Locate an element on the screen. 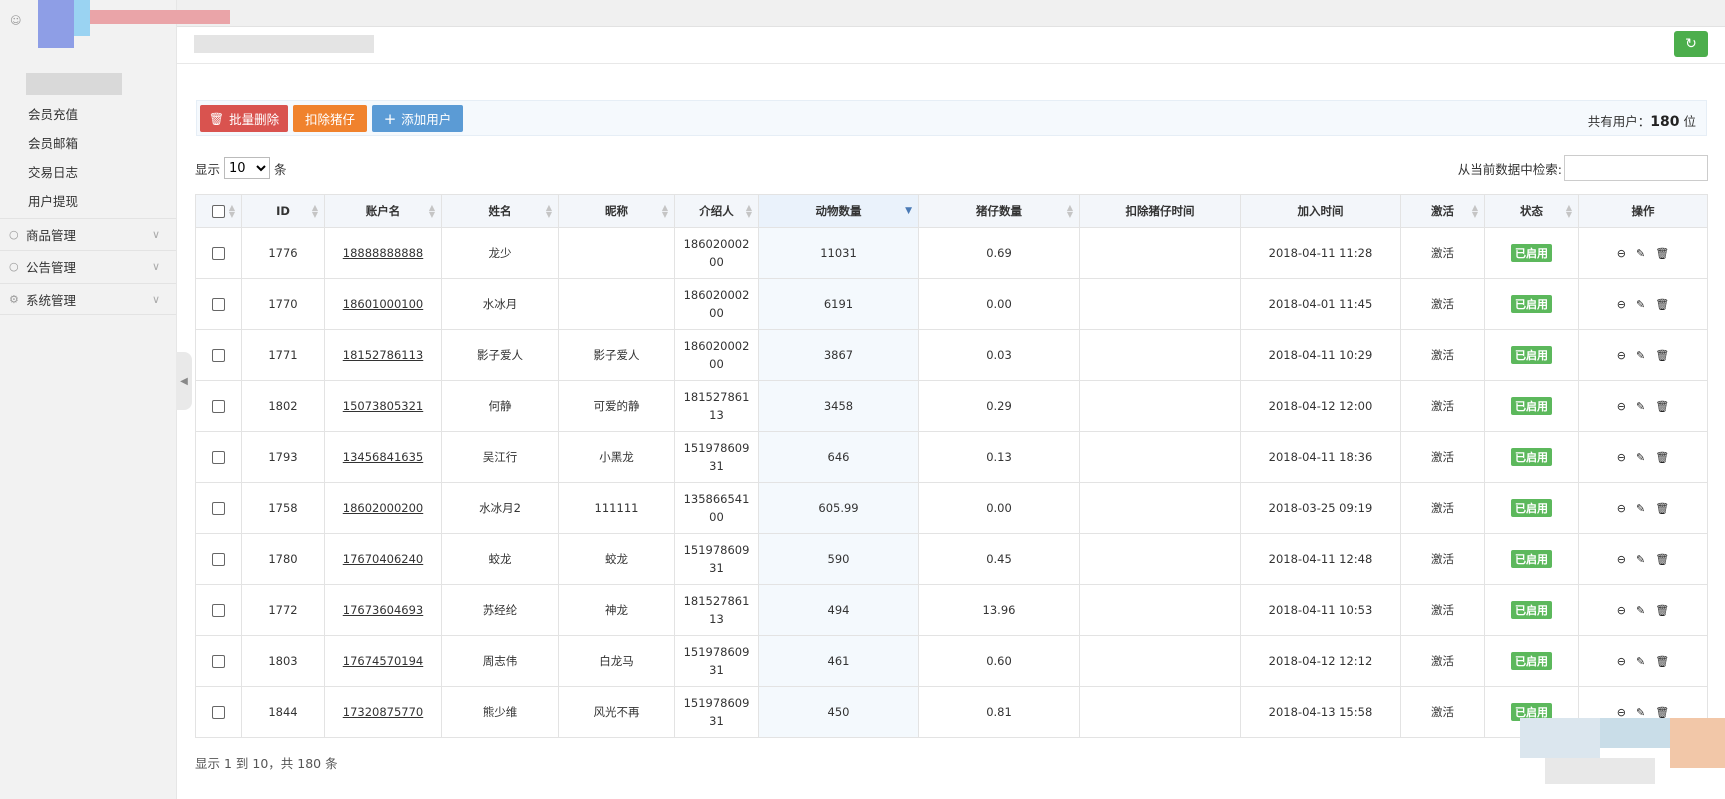 The height and width of the screenshot is (799, 1725). animals-text: 646 is located at coordinates (838, 457).